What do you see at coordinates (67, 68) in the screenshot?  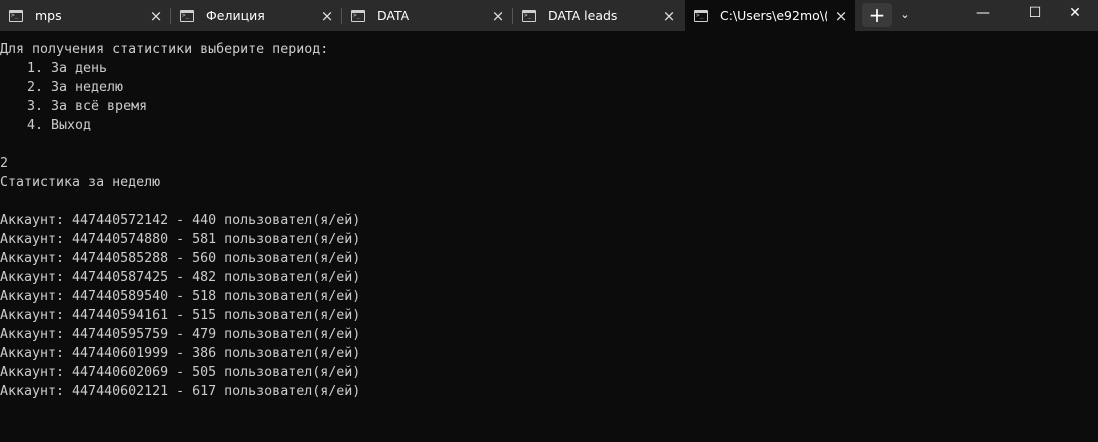 I see `menu-item: 1. За день` at bounding box center [67, 68].